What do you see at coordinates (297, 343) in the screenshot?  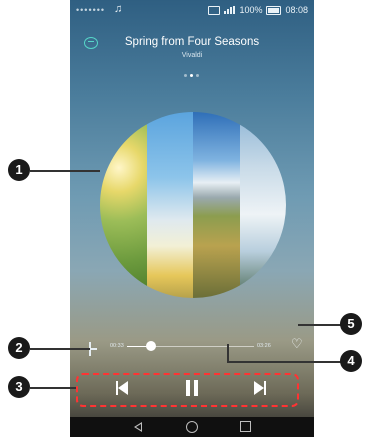 I see `heart-icon: ♡` at bounding box center [297, 343].